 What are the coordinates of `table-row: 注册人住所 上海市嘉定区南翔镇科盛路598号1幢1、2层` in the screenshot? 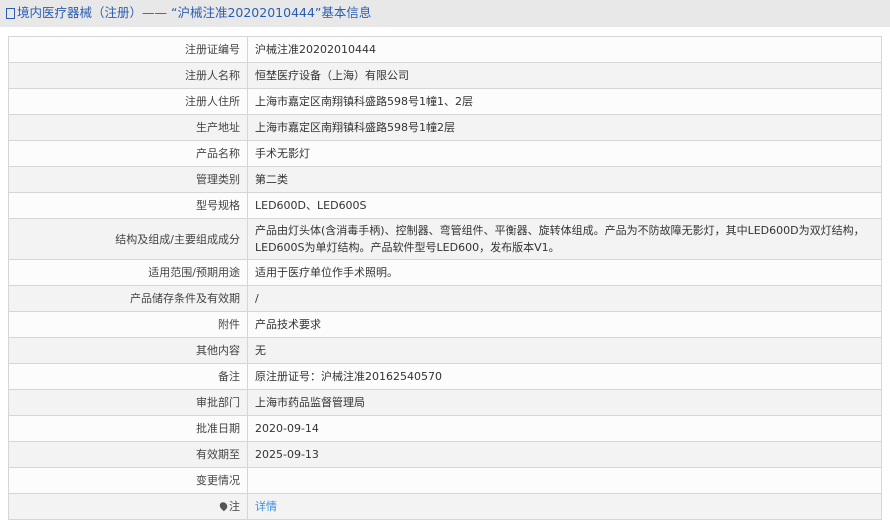 It's located at (445, 101).